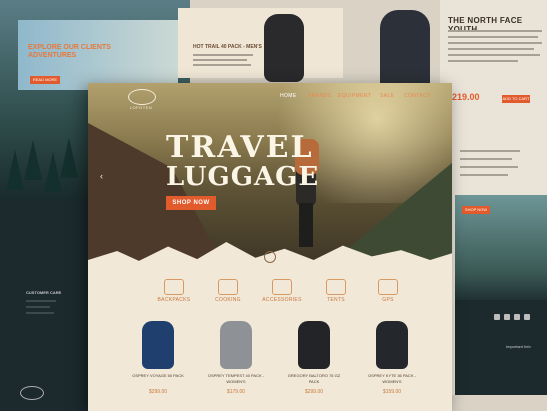 The image size is (547, 411). Describe the element at coordinates (314, 378) in the screenshot. I see `product-name: GREGORY BALTORO 75 GZ PACK` at that location.